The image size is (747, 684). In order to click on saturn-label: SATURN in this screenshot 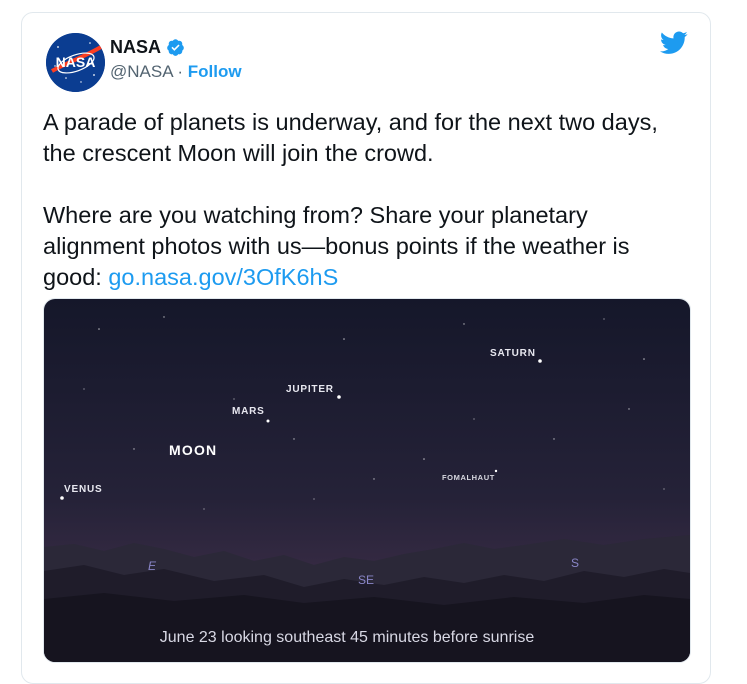, I will do `click(513, 353)`.